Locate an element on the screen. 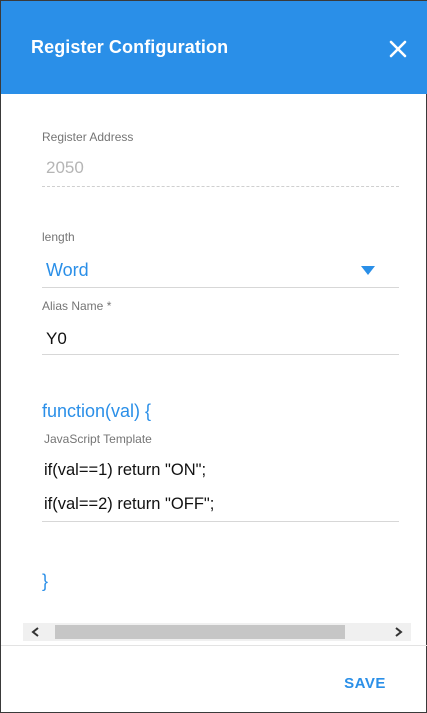 This screenshot has height=713, width=427. scroll-right-button is located at coordinates (398, 632).